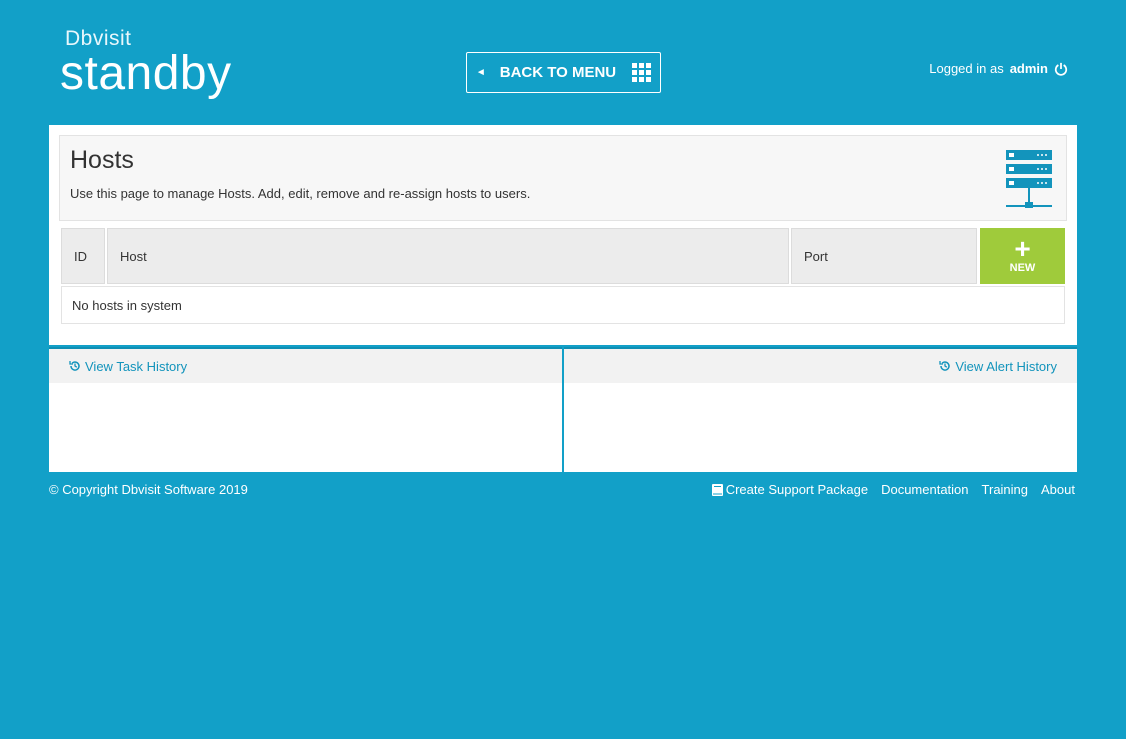 Image resolution: width=1126 pixels, height=739 pixels. I want to click on new-host-button: + NEW, so click(1022, 256).